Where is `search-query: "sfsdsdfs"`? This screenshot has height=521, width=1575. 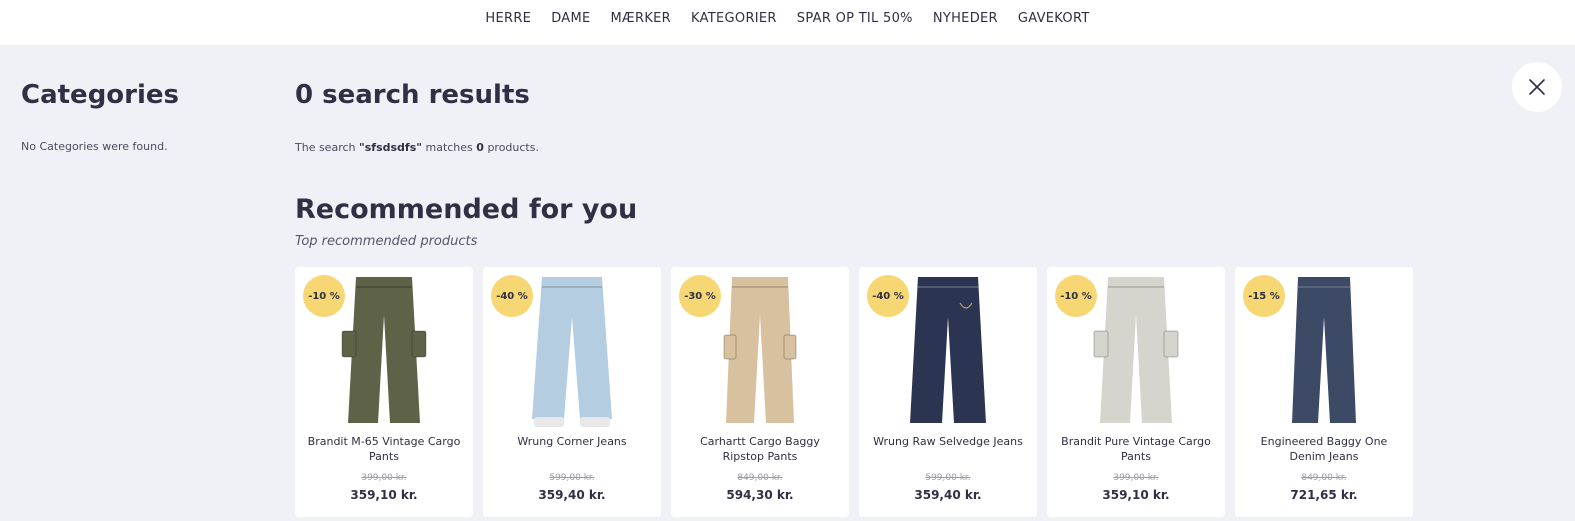 search-query: "sfsdsdfs" is located at coordinates (390, 147).